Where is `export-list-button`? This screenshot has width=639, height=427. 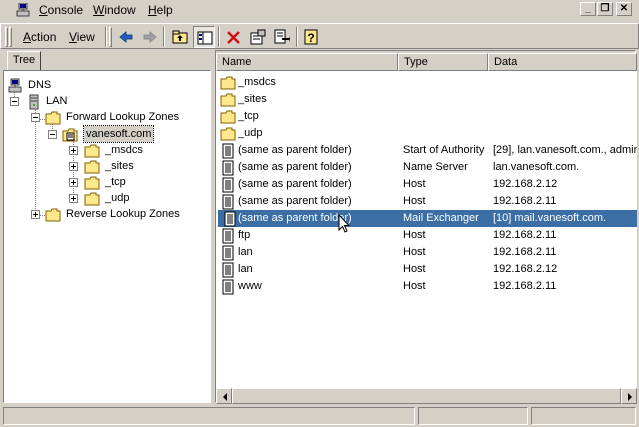 export-list-button is located at coordinates (282, 37).